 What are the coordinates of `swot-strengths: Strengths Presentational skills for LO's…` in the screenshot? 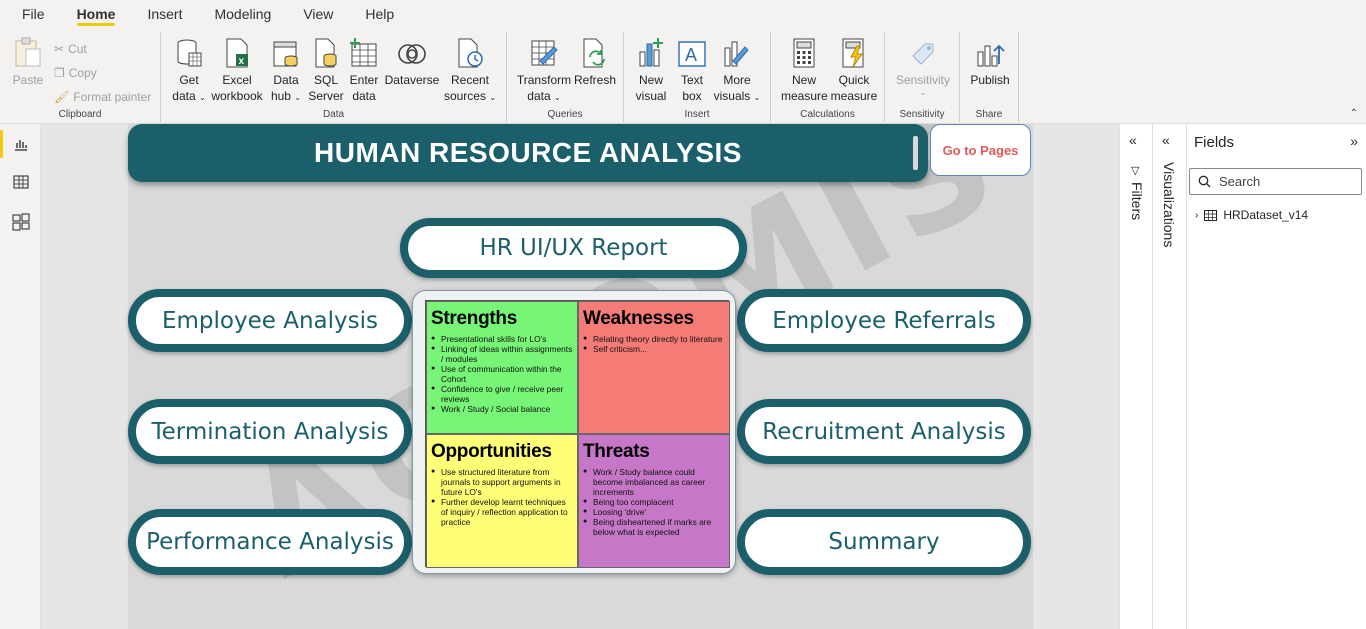 It's located at (502, 367).